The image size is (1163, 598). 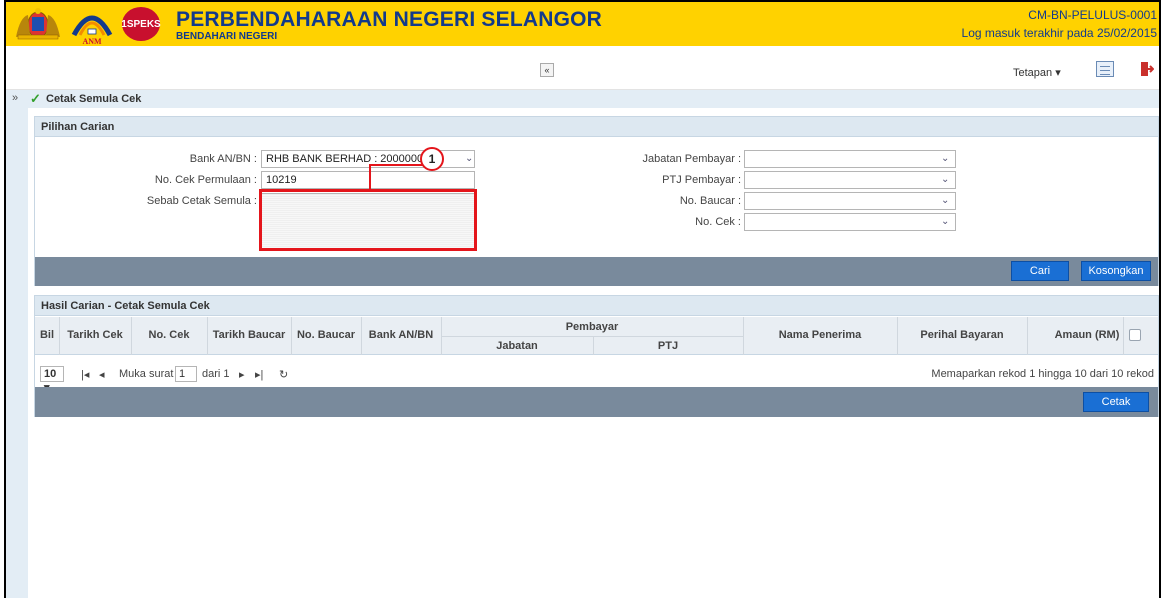 I want to click on page-total: dari 1, so click(x=216, y=374).